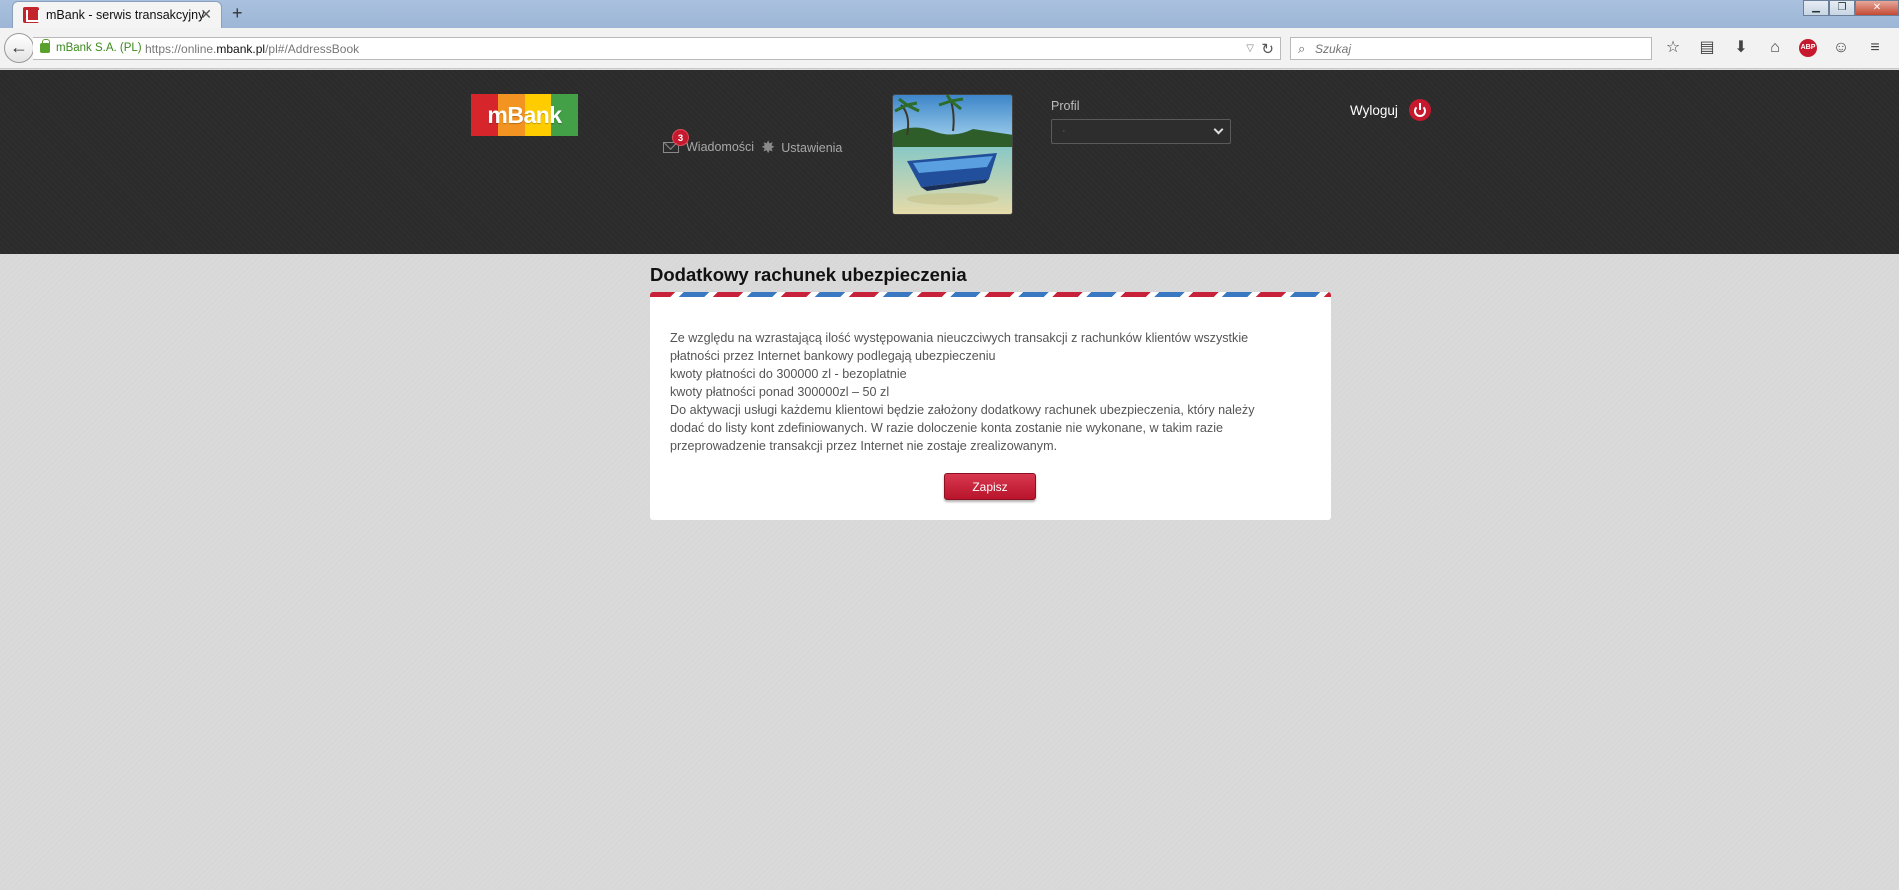 The image size is (1899, 890). I want to click on logout-label: Wyloguj, so click(1374, 110).